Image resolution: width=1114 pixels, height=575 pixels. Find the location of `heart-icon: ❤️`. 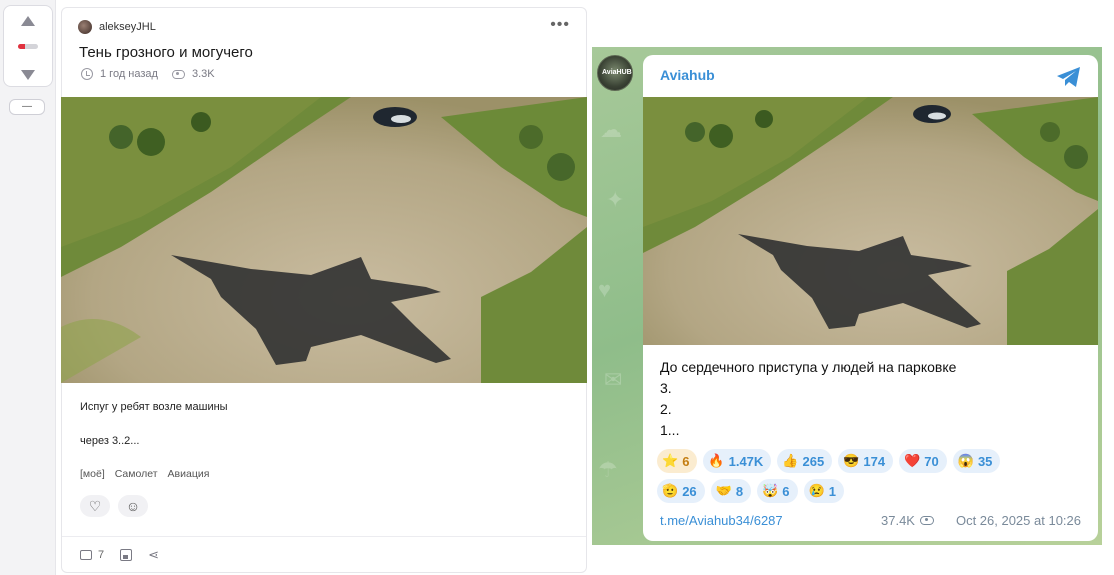

heart-icon: ❤️ is located at coordinates (912, 460).